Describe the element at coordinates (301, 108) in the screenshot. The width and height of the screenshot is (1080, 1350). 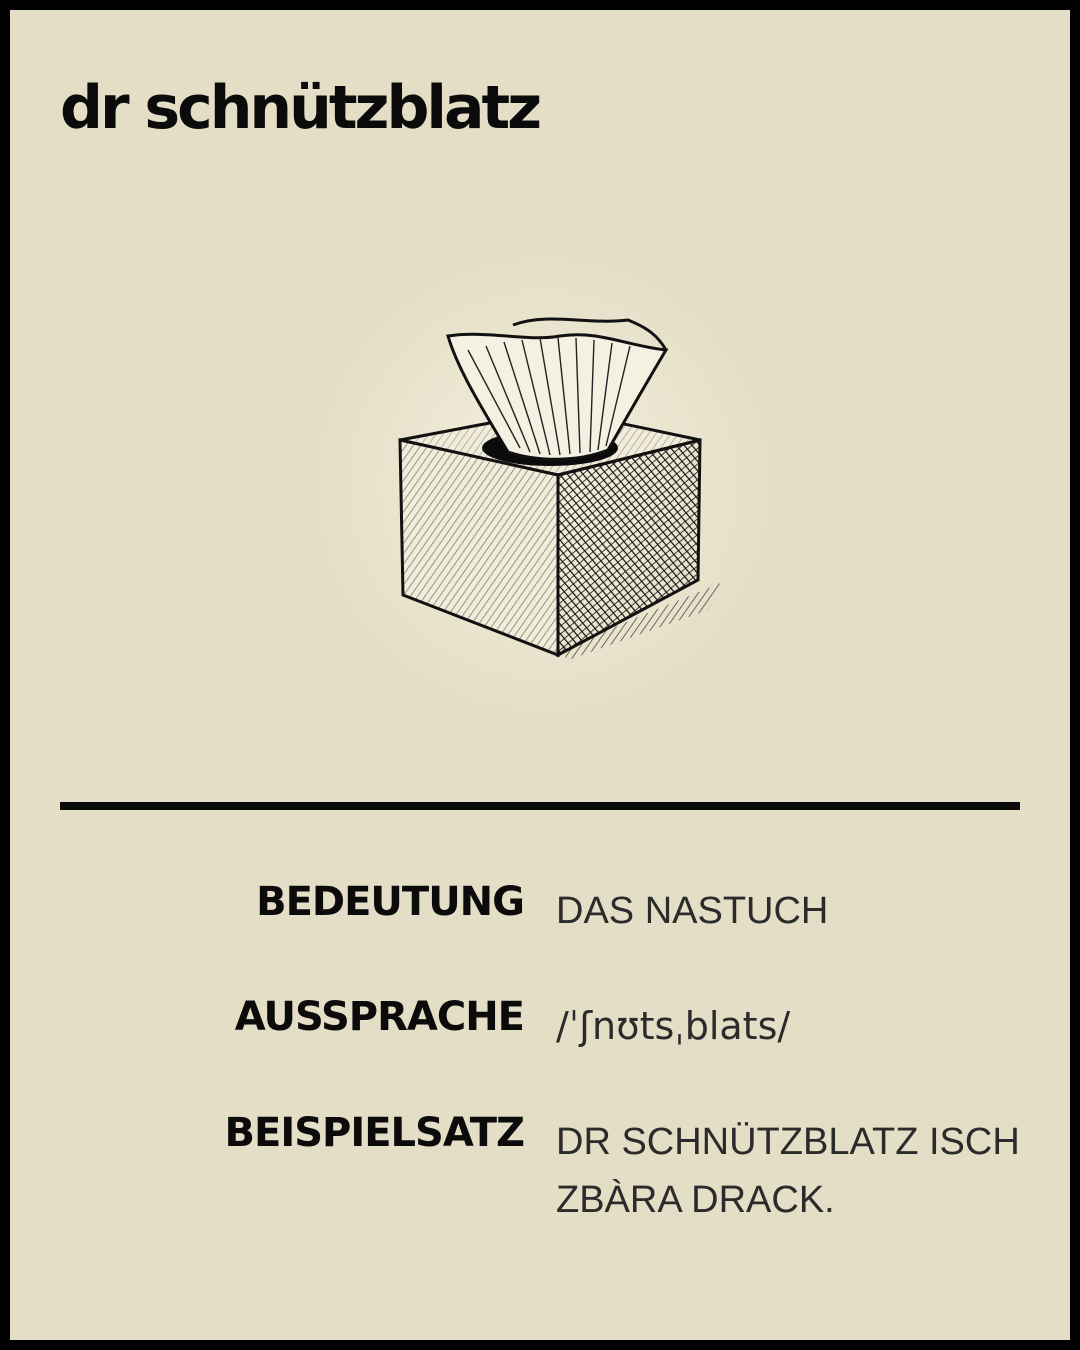
I see `word-title: dr schnützblatz` at that location.